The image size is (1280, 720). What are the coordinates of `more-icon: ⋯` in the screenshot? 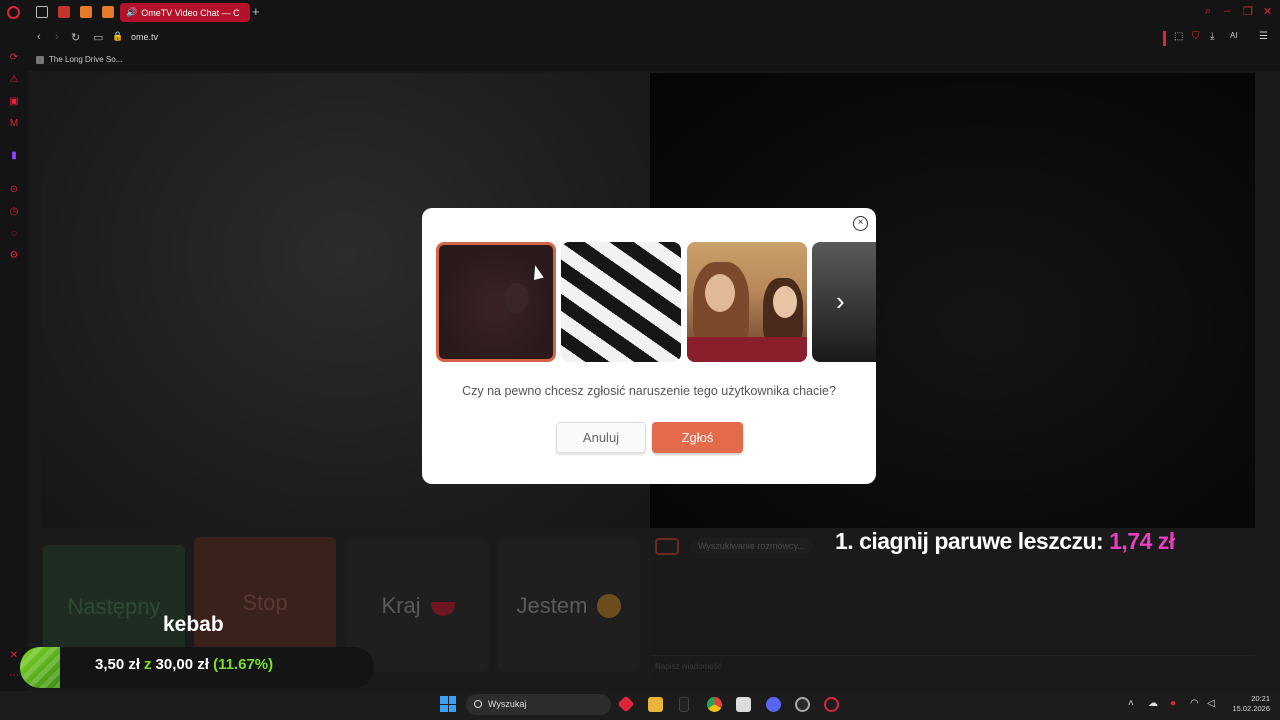 It's located at (14, 676).